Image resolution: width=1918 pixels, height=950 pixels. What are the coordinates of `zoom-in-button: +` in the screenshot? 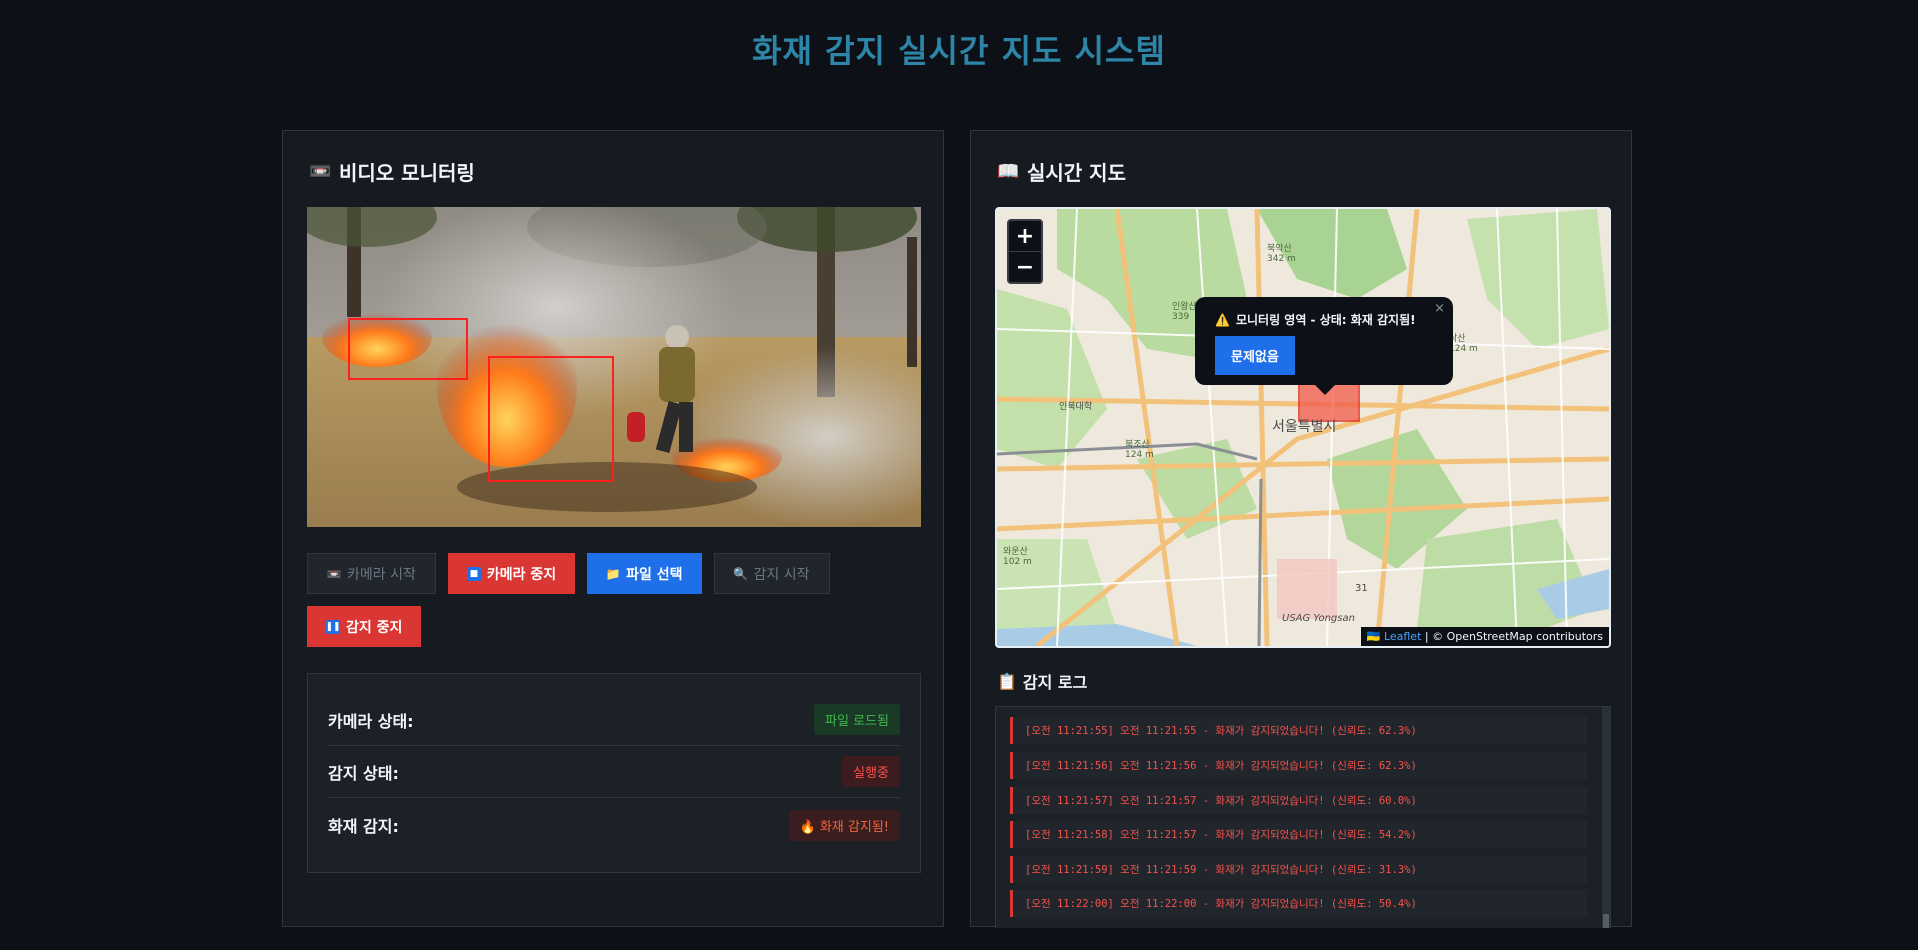 It's located at (1025, 236).